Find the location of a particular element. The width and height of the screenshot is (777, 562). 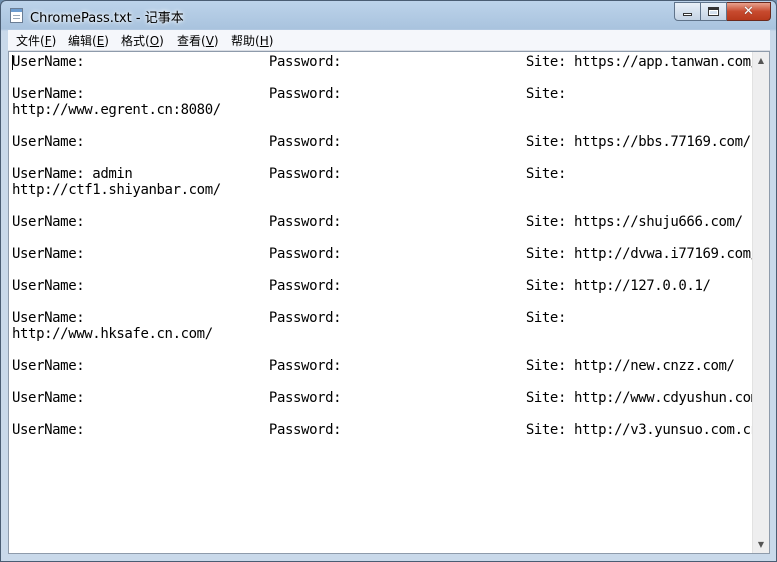

minimize-icon is located at coordinates (687, 14).